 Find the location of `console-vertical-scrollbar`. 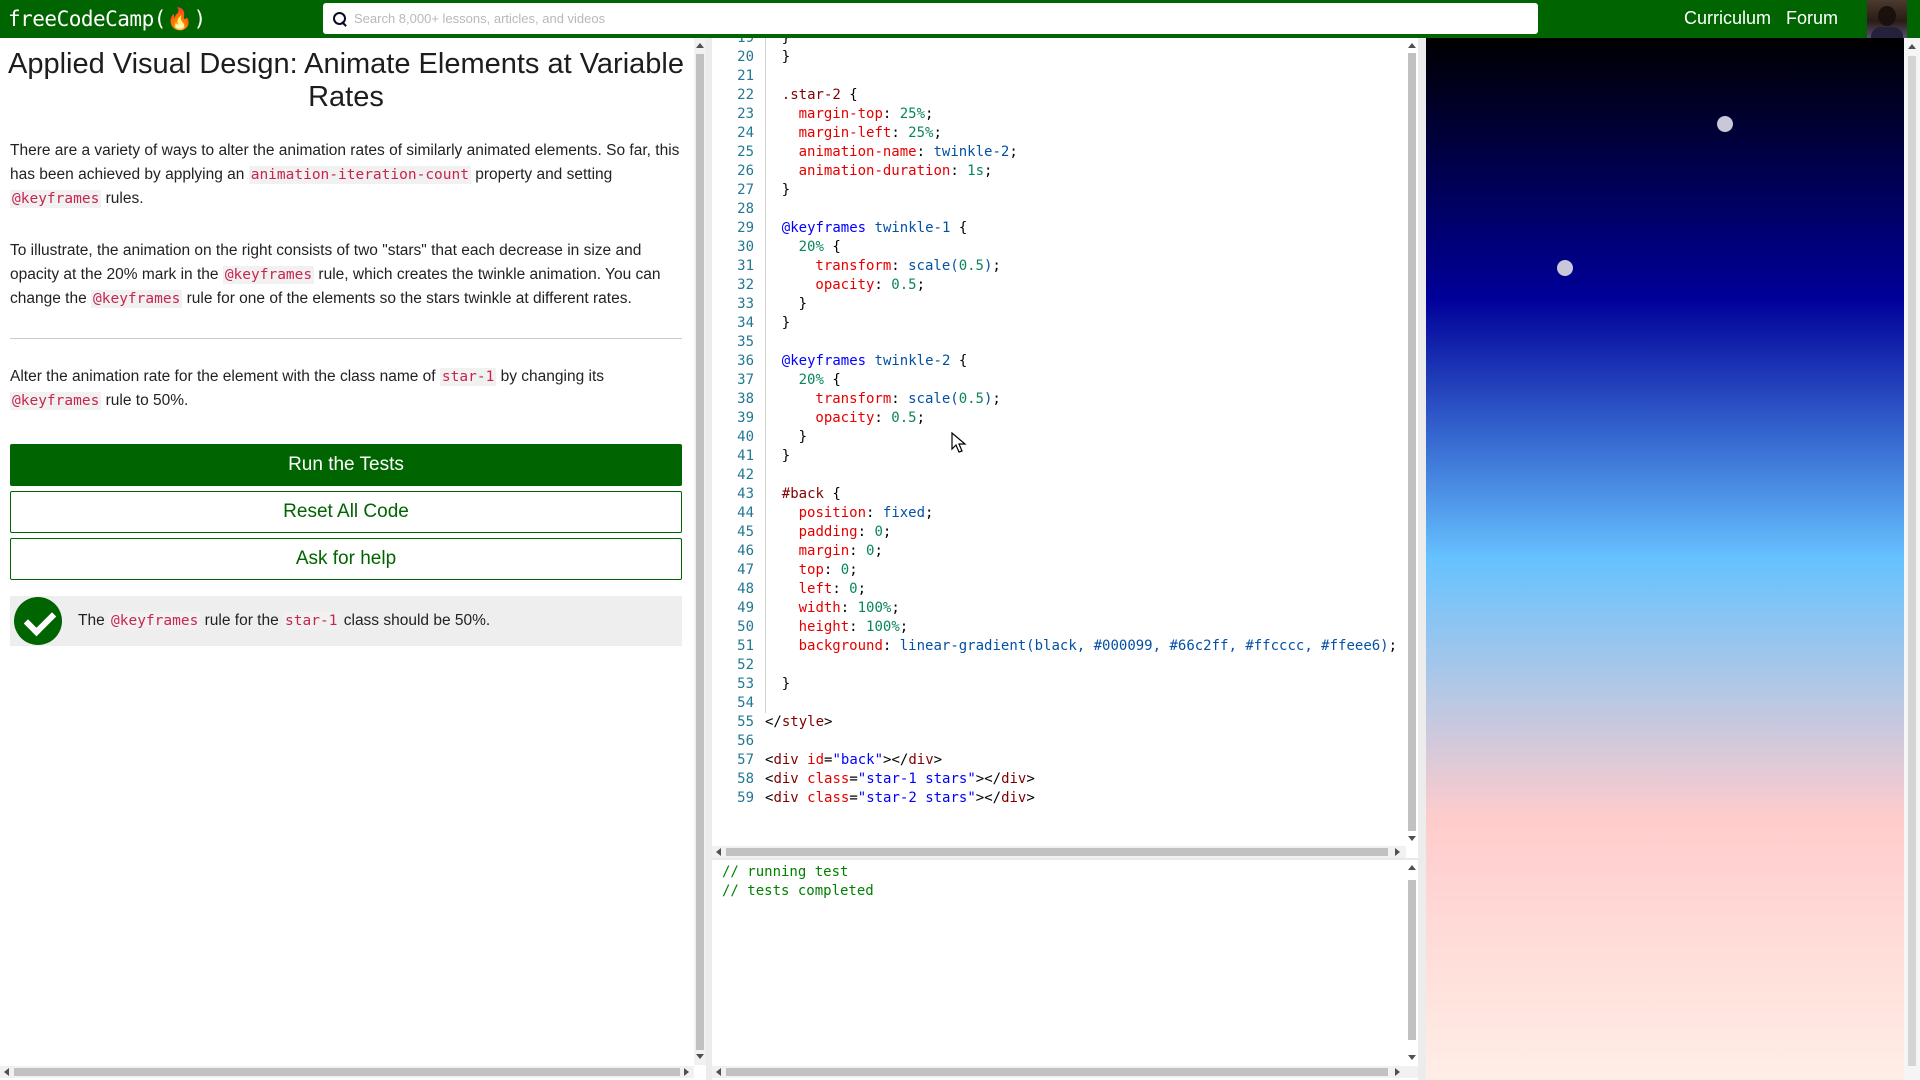

console-vertical-scrollbar is located at coordinates (1412, 962).